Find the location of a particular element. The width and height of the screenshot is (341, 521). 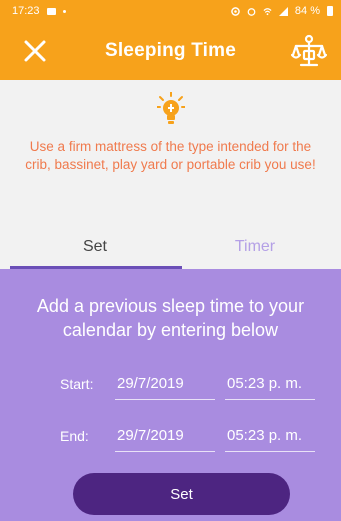

battery-percent: 84 % is located at coordinates (307, 11).